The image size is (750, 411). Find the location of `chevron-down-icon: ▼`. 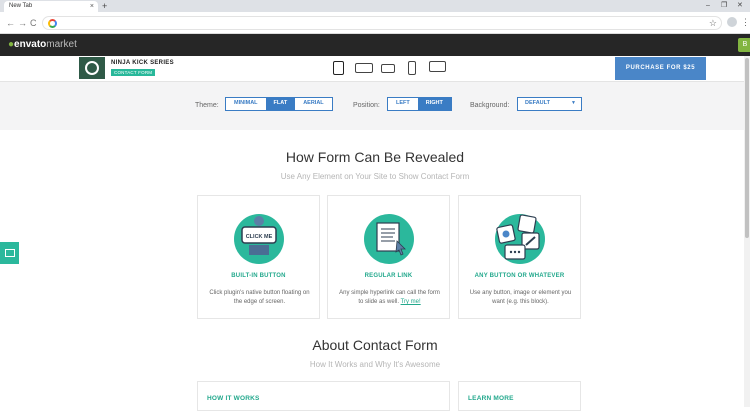

chevron-down-icon: ▼ is located at coordinates (573, 103).